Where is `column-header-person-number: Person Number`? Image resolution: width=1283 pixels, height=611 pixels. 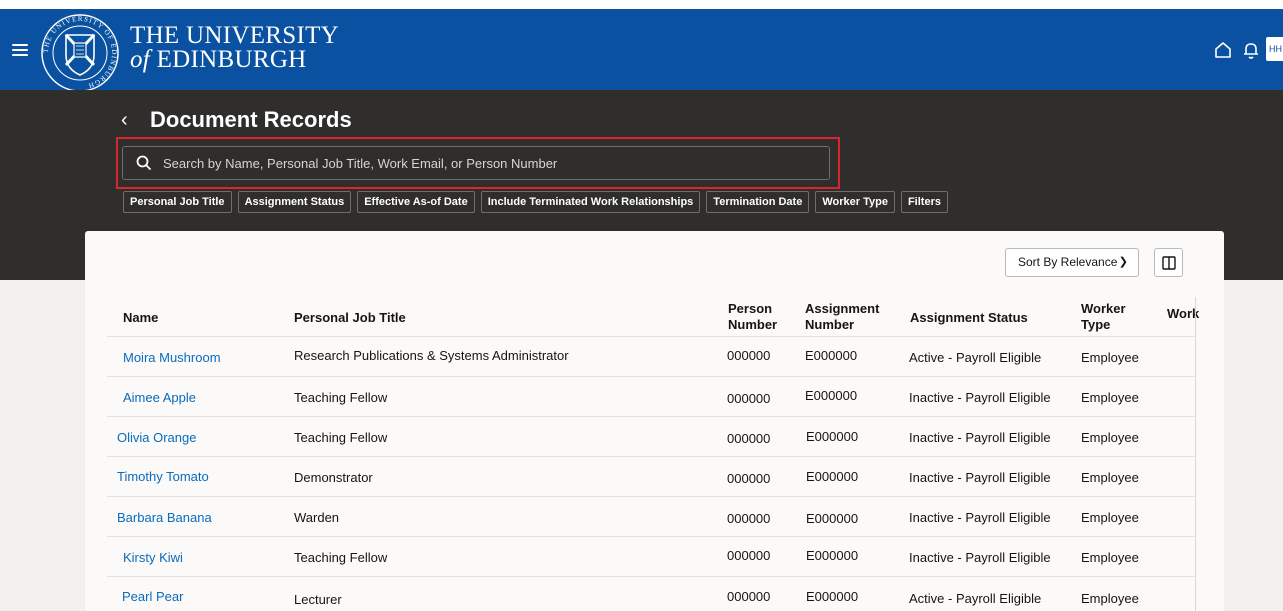 column-header-person-number: Person Number is located at coordinates (752, 317).